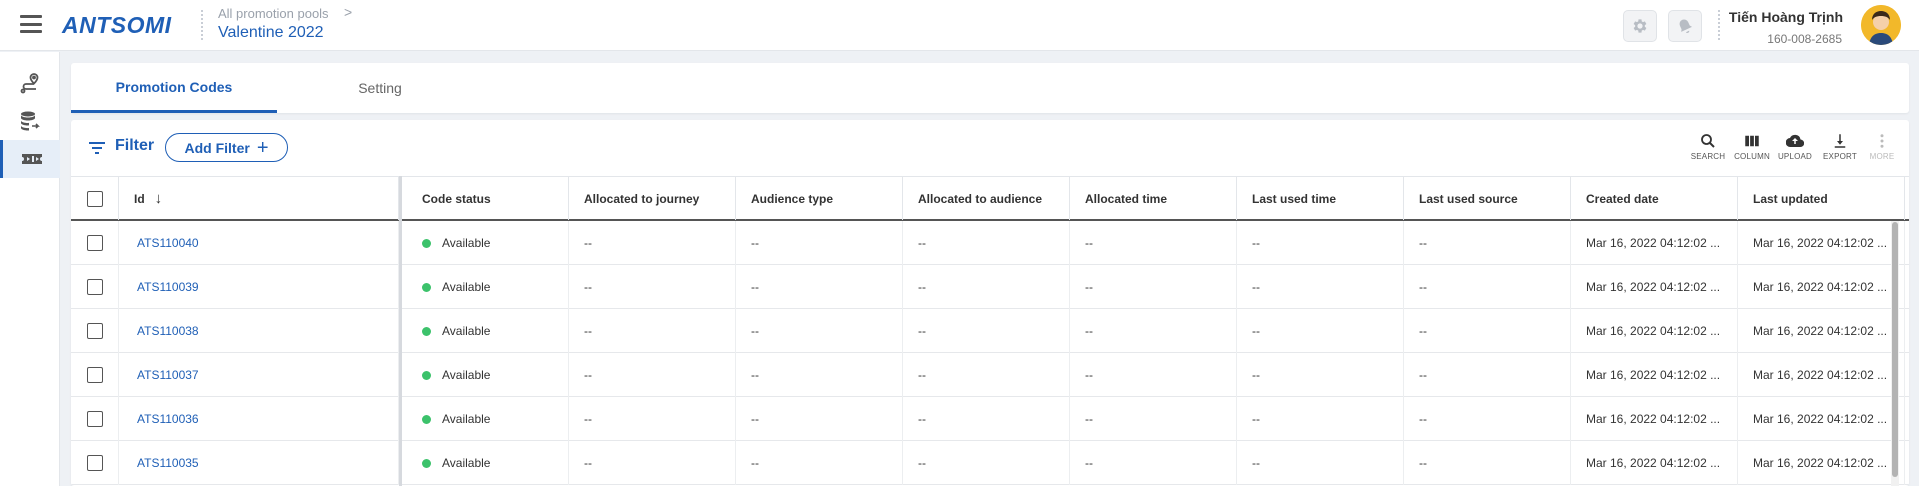 This screenshot has width=1919, height=486. I want to click on sort-arrow-down-icon: ↓, so click(159, 198).